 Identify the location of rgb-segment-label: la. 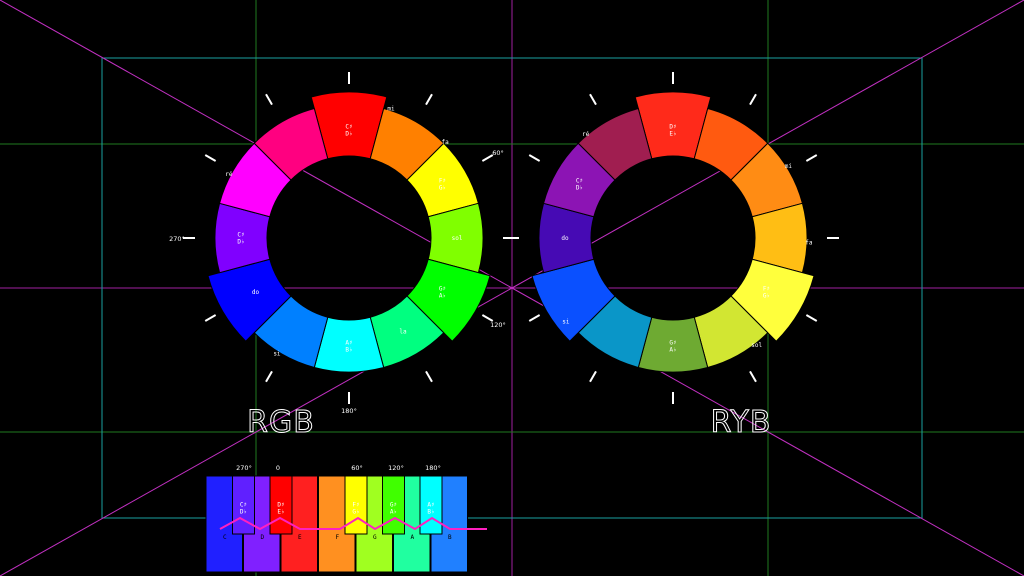
(403, 332).